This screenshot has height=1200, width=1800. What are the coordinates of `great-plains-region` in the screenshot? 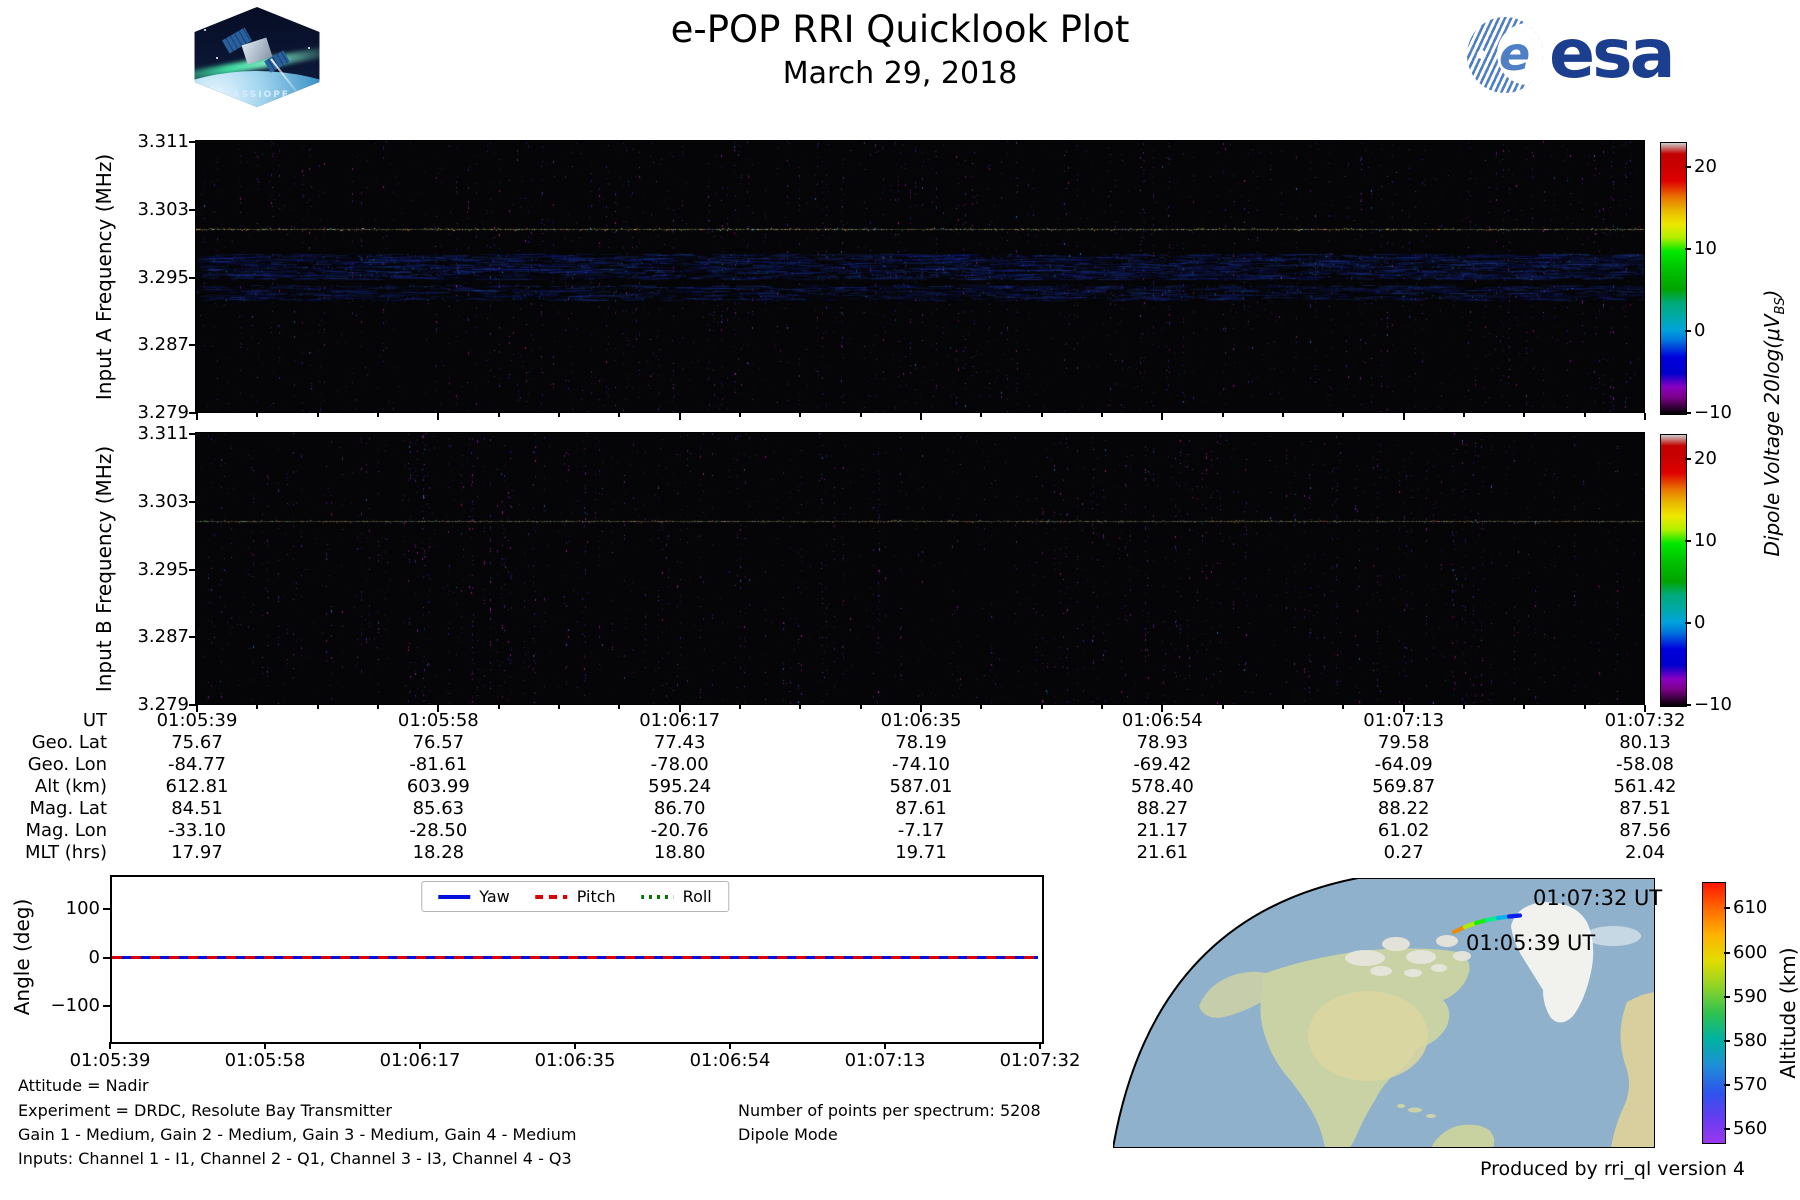 It's located at (1368, 1036).